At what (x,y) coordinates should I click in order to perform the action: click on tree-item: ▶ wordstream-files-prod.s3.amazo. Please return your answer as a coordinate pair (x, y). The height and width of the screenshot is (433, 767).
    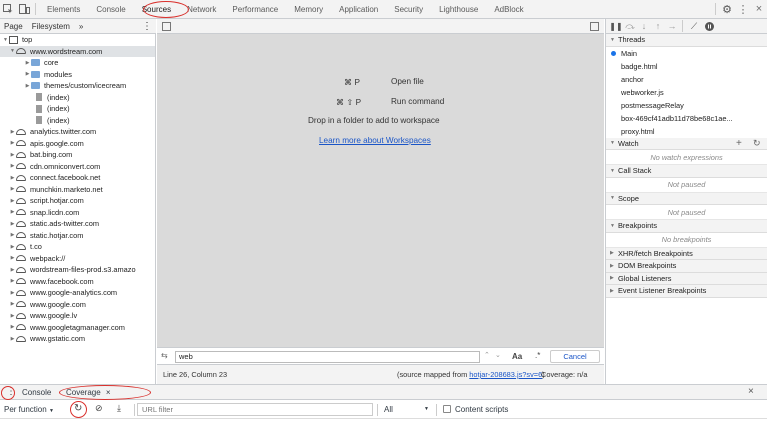
    Looking at the image, I should click on (77, 270).